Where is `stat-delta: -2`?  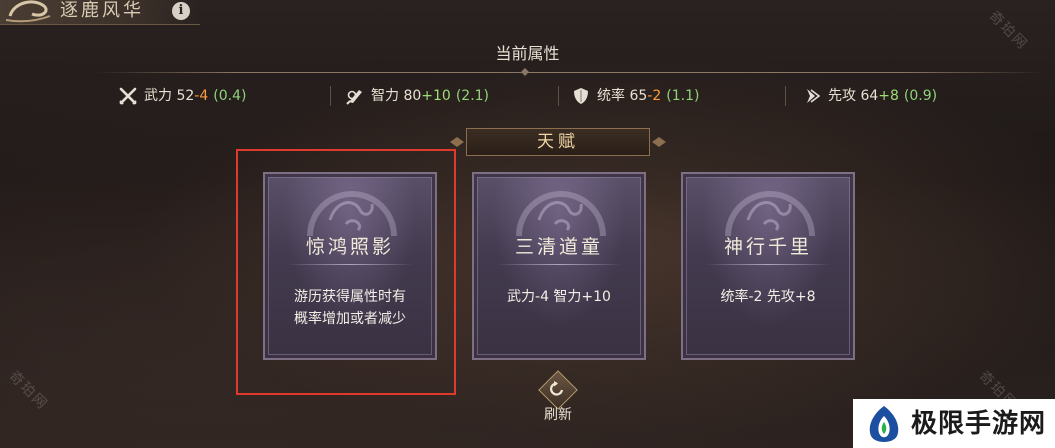 stat-delta: -2 is located at coordinates (654, 96).